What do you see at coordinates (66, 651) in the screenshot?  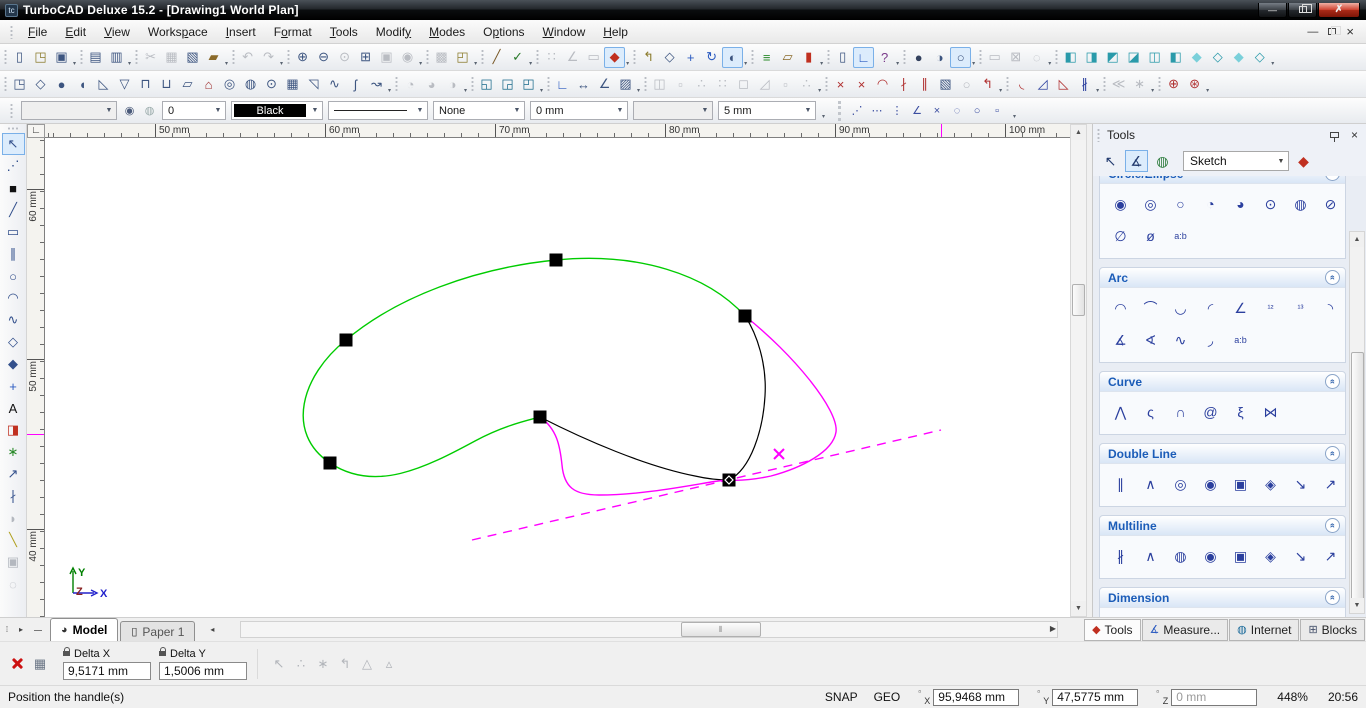 I see `lock-icon` at bounding box center [66, 651].